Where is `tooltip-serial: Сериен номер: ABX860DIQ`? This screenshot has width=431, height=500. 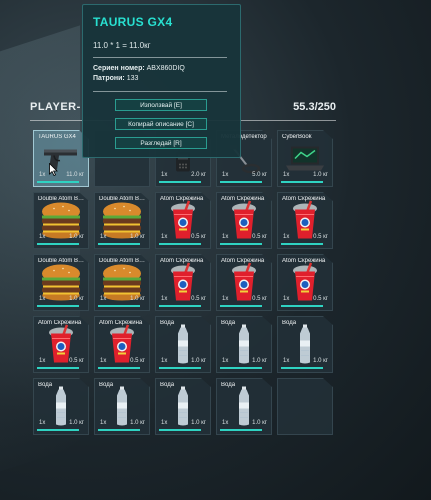
tooltip-serial: Сериен номер: ABX860DIQ is located at coordinates (139, 68).